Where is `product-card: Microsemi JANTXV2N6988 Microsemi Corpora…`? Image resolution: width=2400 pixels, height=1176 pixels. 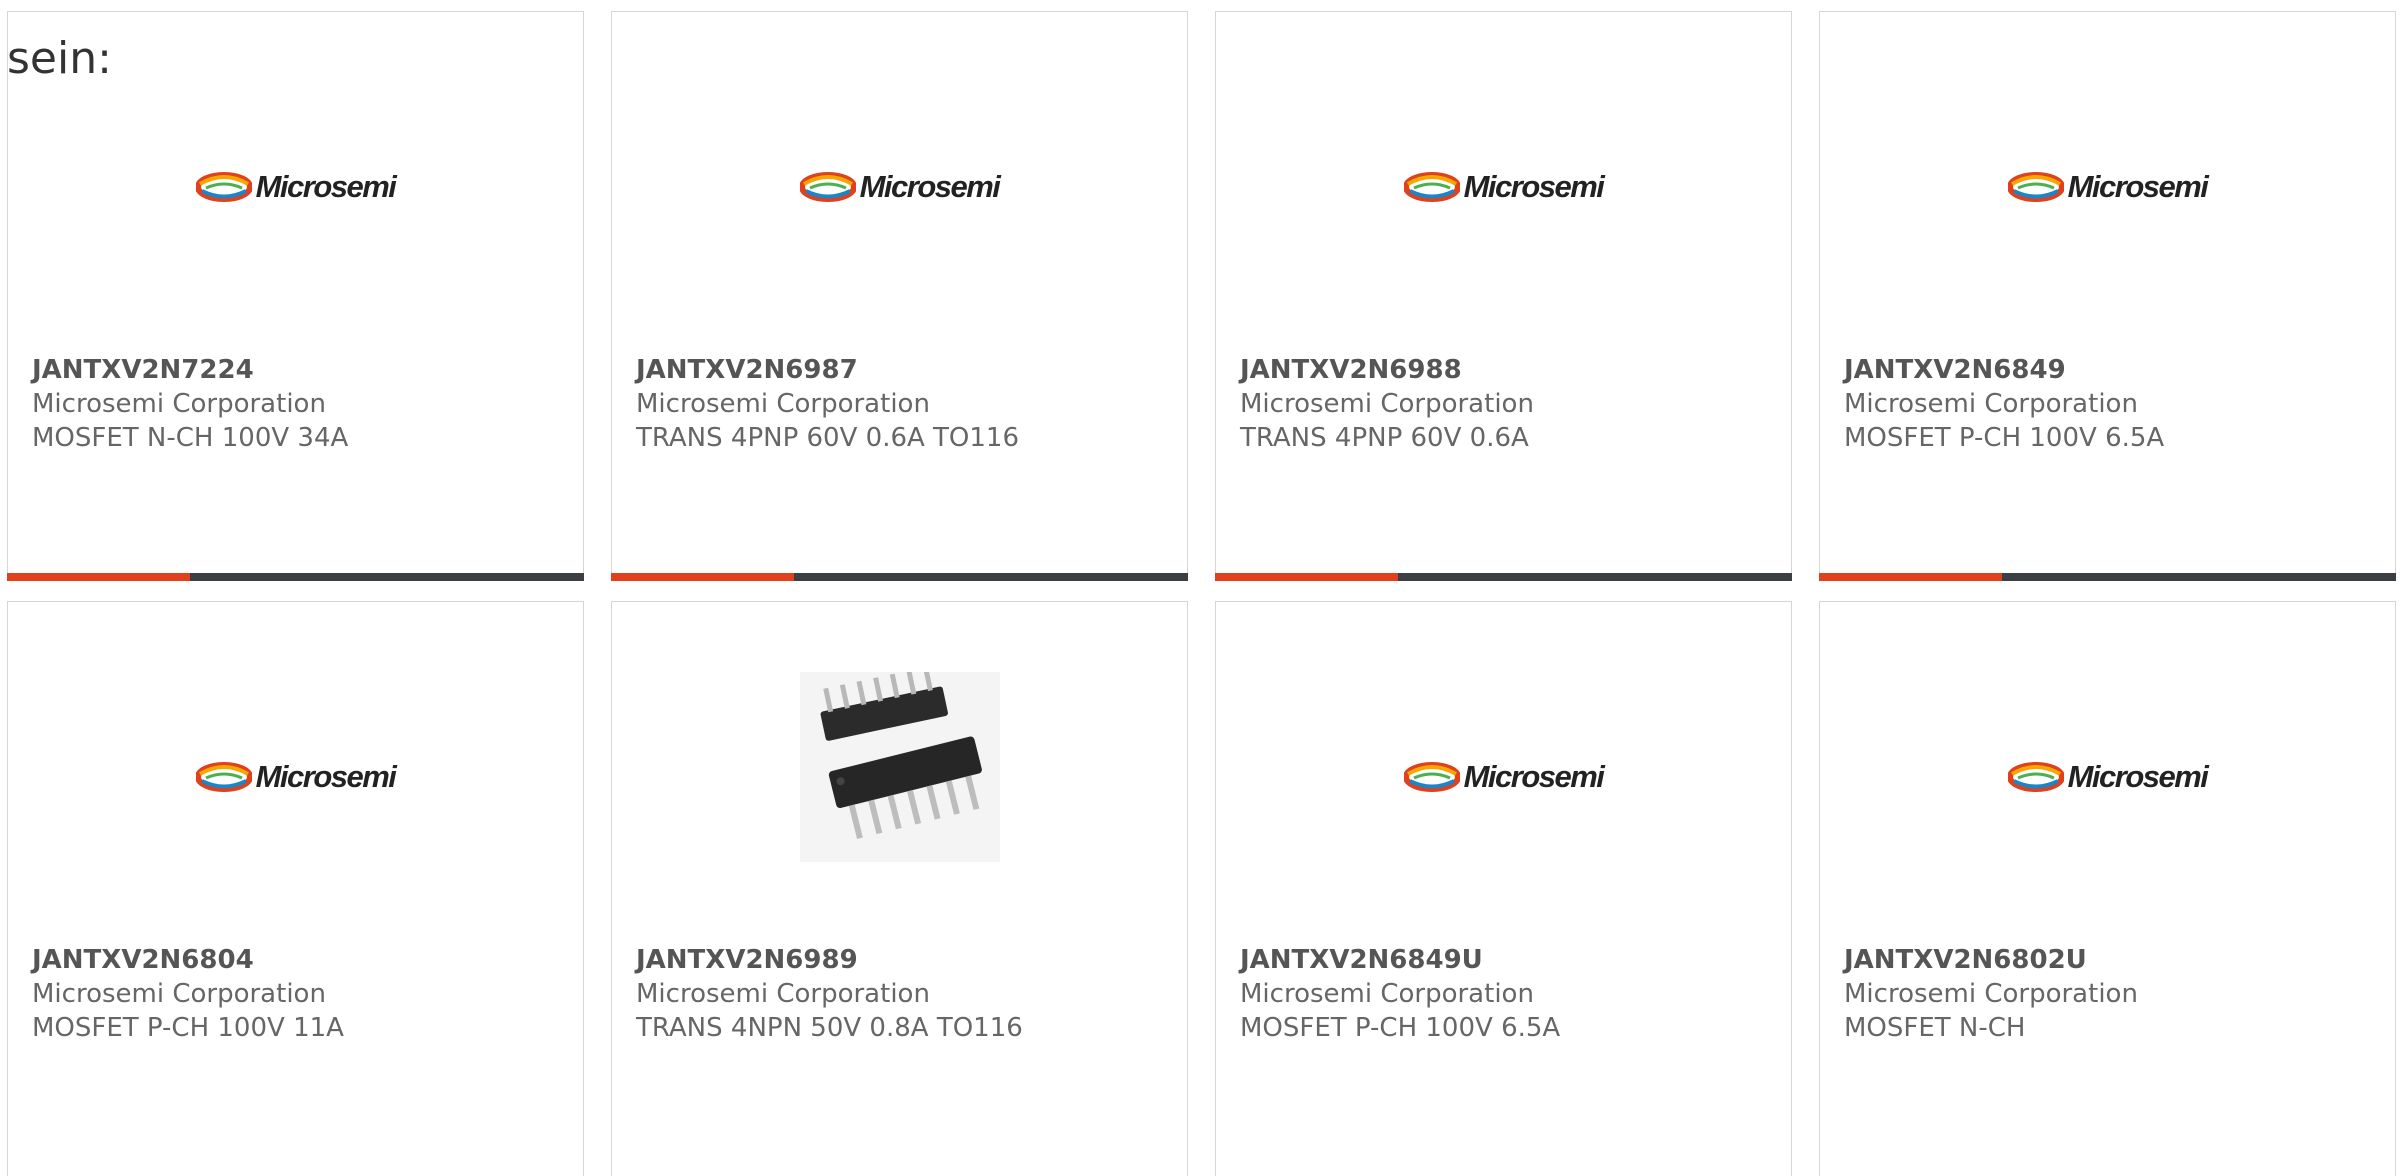 product-card: Microsemi JANTXV2N6988 Microsemi Corpora… is located at coordinates (1503, 296).